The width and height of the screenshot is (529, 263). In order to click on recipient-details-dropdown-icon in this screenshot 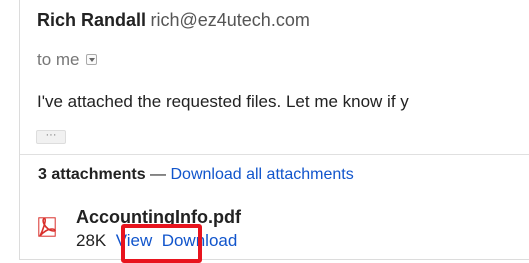, I will do `click(91, 60)`.